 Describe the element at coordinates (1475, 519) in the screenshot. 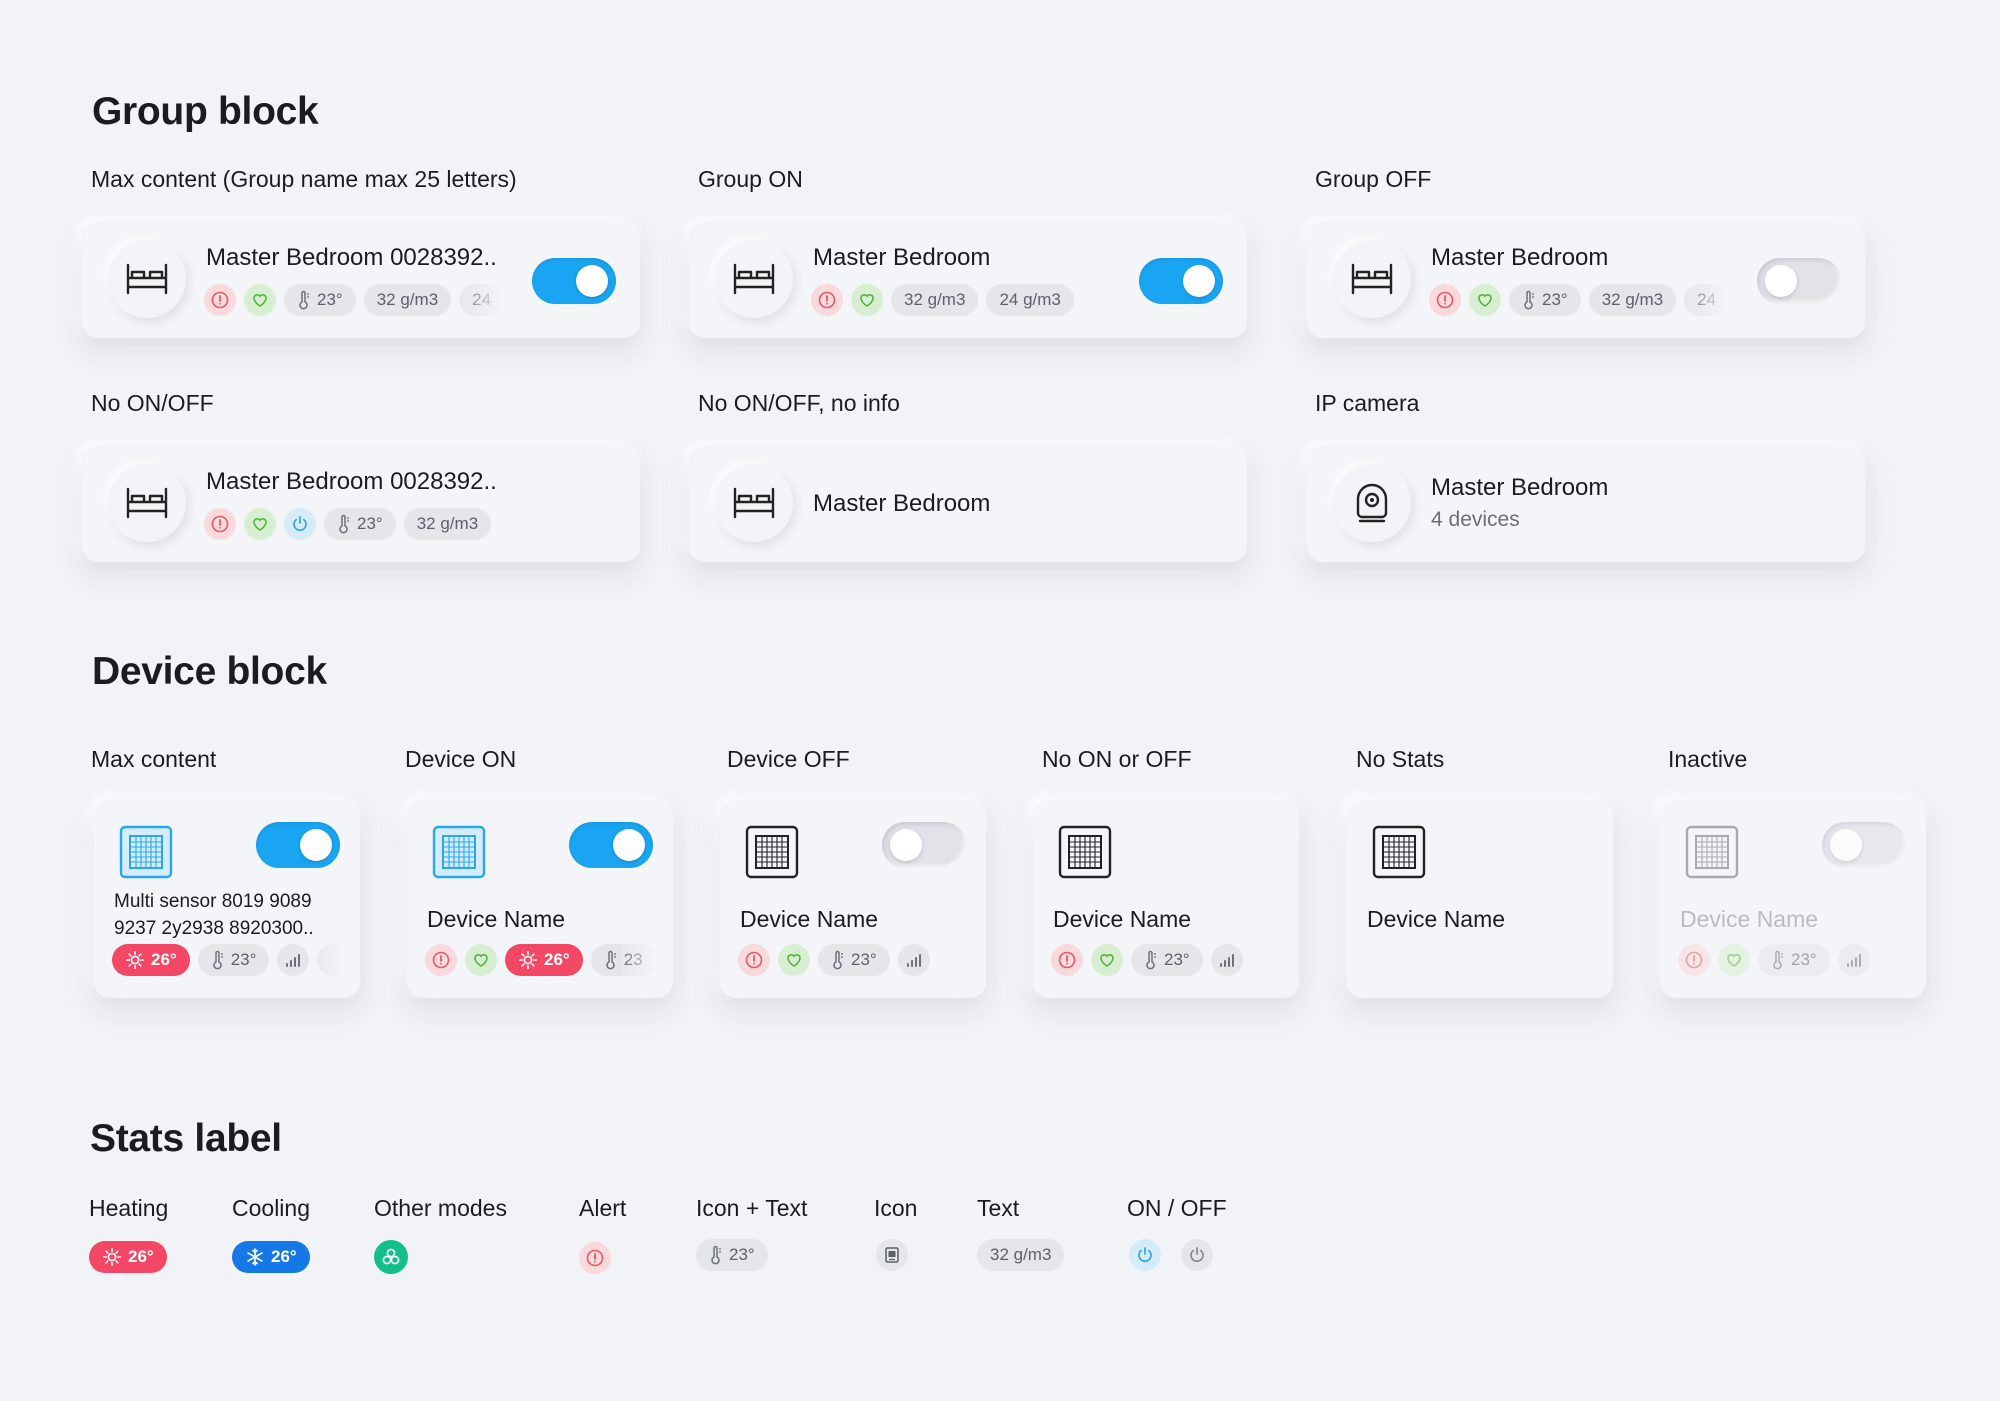

I see `device-count: 4 devices` at that location.